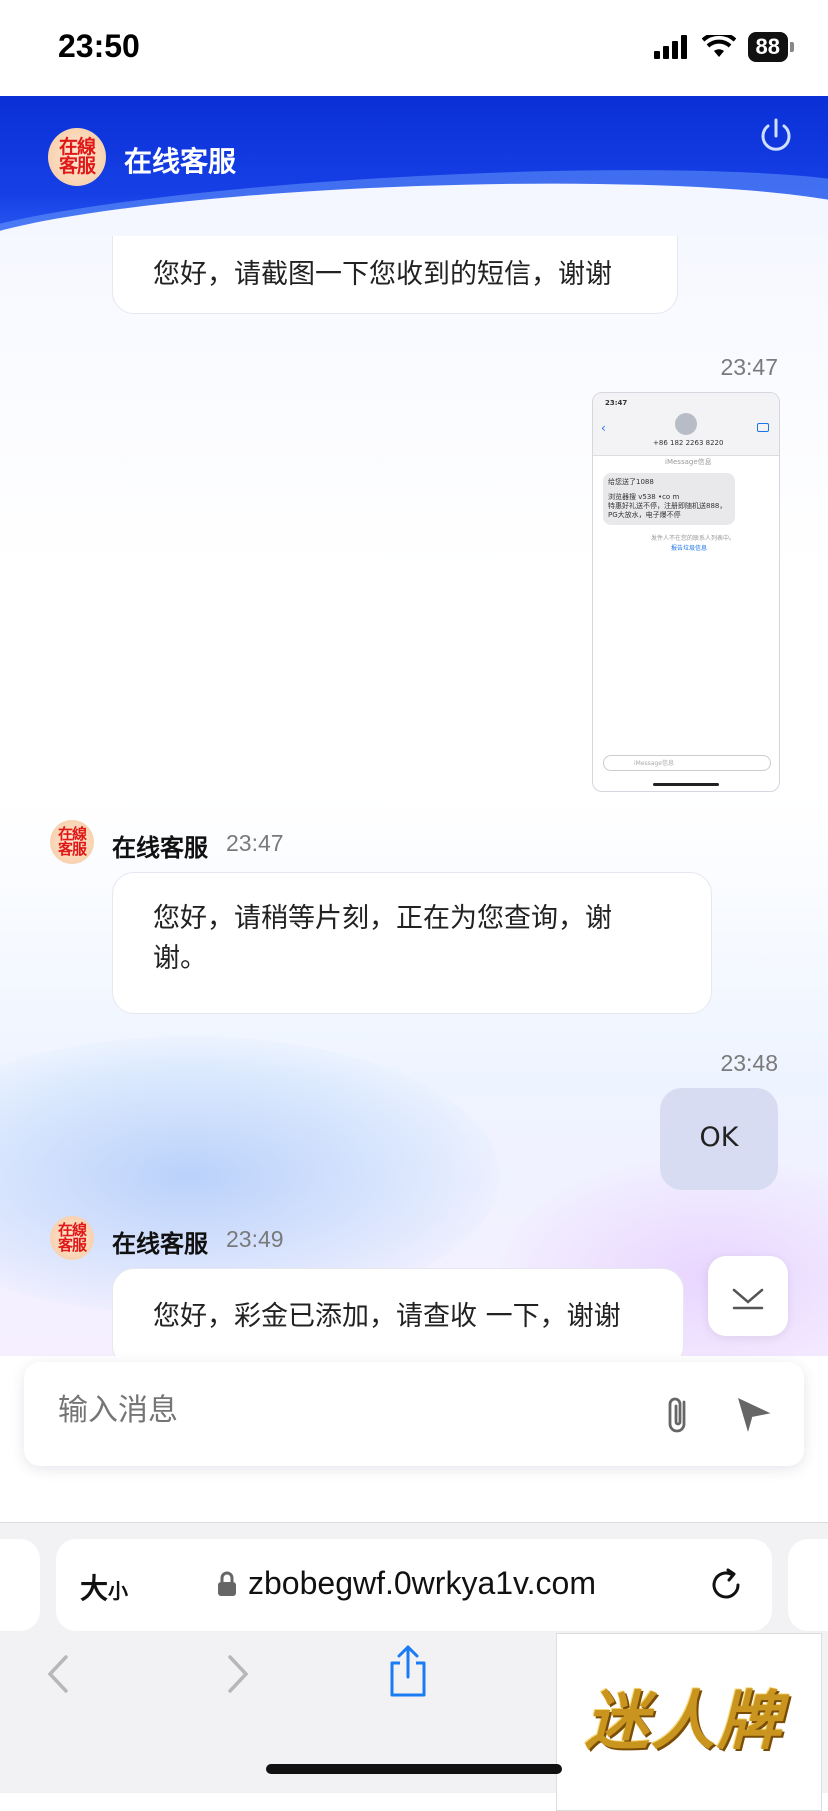  Describe the element at coordinates (686, 784) in the screenshot. I see `screenshot-home-bar` at that location.